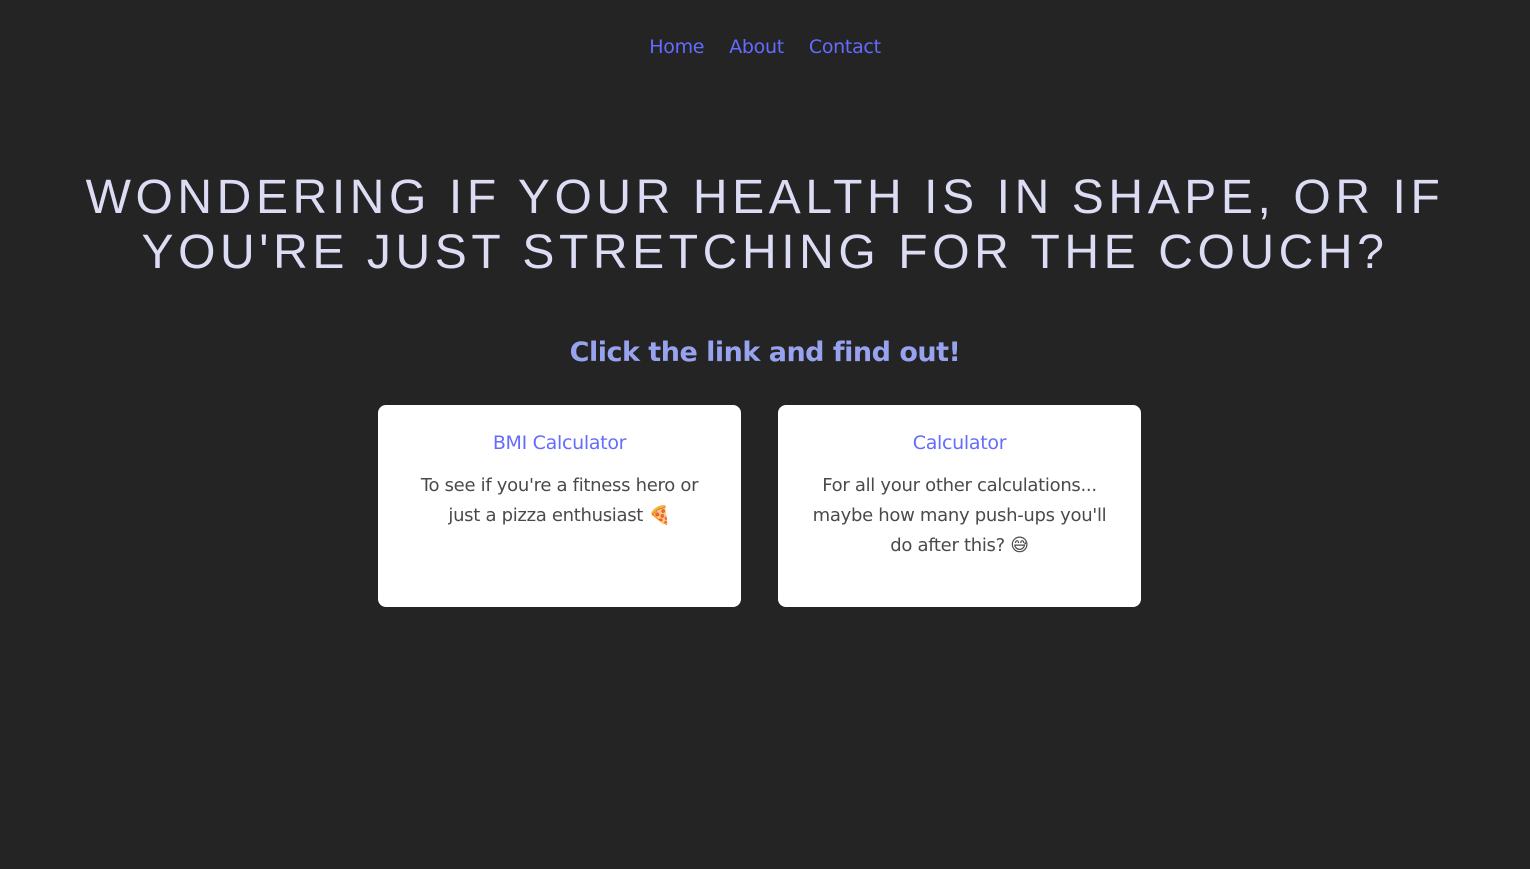 This screenshot has height=869, width=1530. What do you see at coordinates (959, 443) in the screenshot?
I see `card-title-calculator: Calculator` at bounding box center [959, 443].